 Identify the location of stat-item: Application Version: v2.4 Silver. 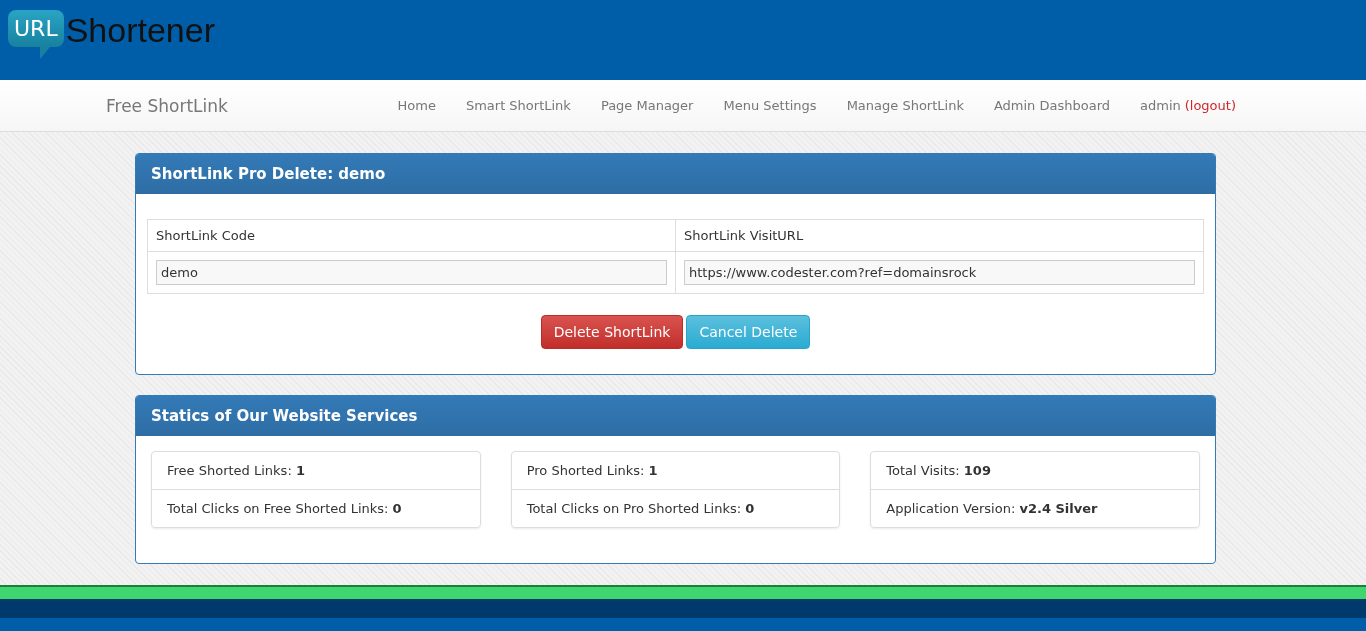
(1035, 508).